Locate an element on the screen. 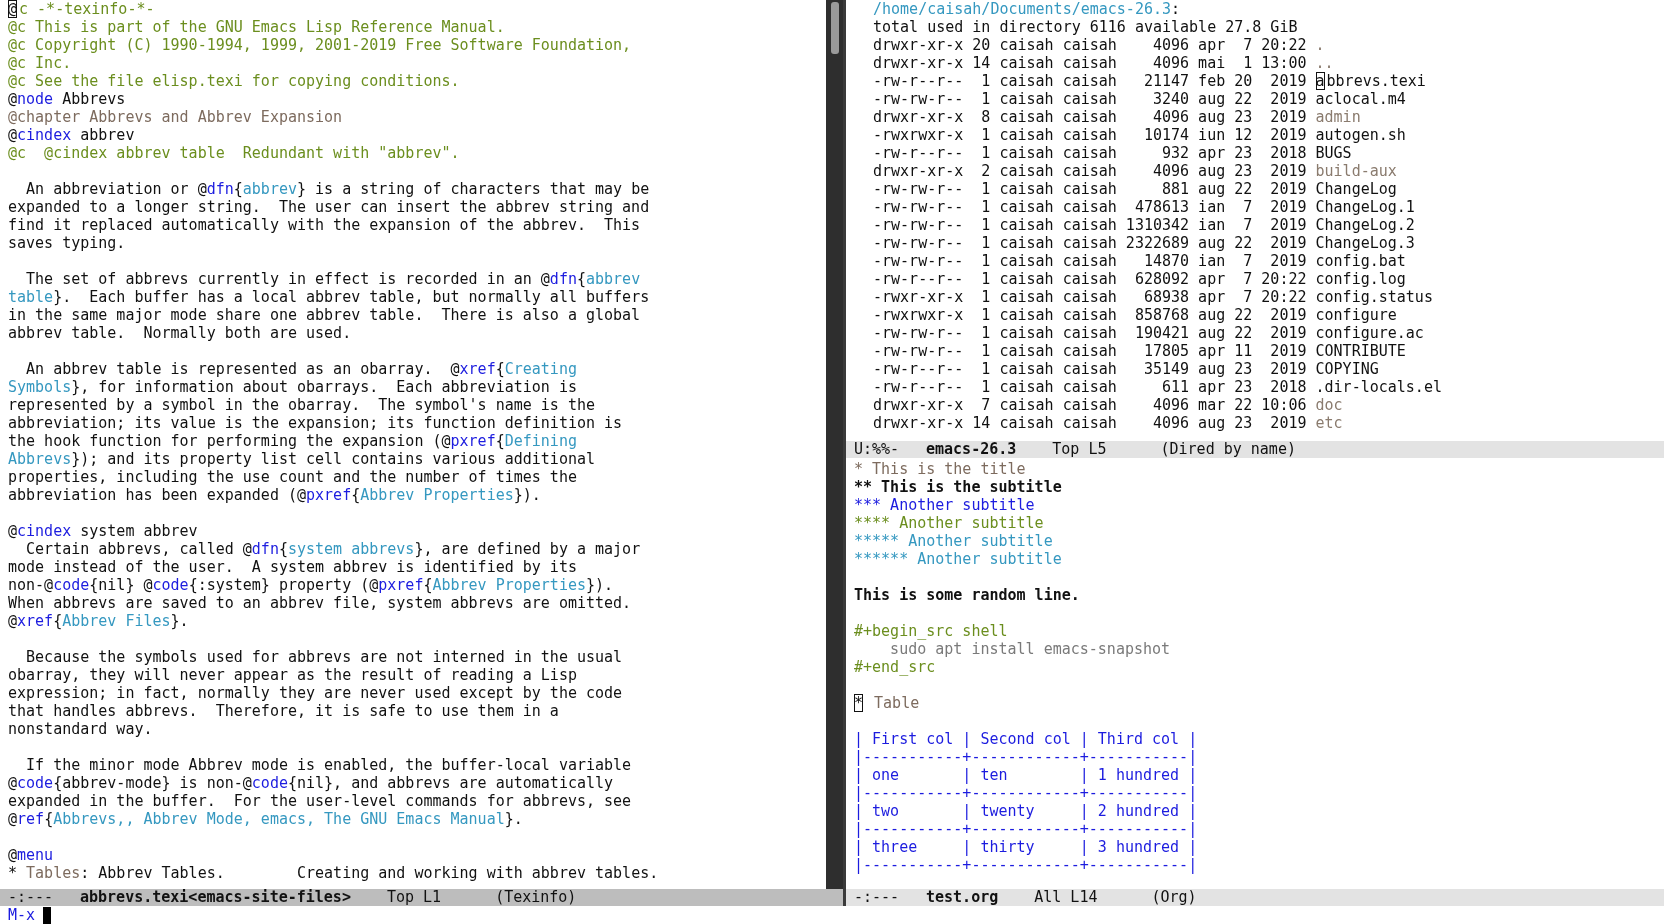  buffer-name: abbrevs.texi<emacs-site-files> is located at coordinates (215, 897).